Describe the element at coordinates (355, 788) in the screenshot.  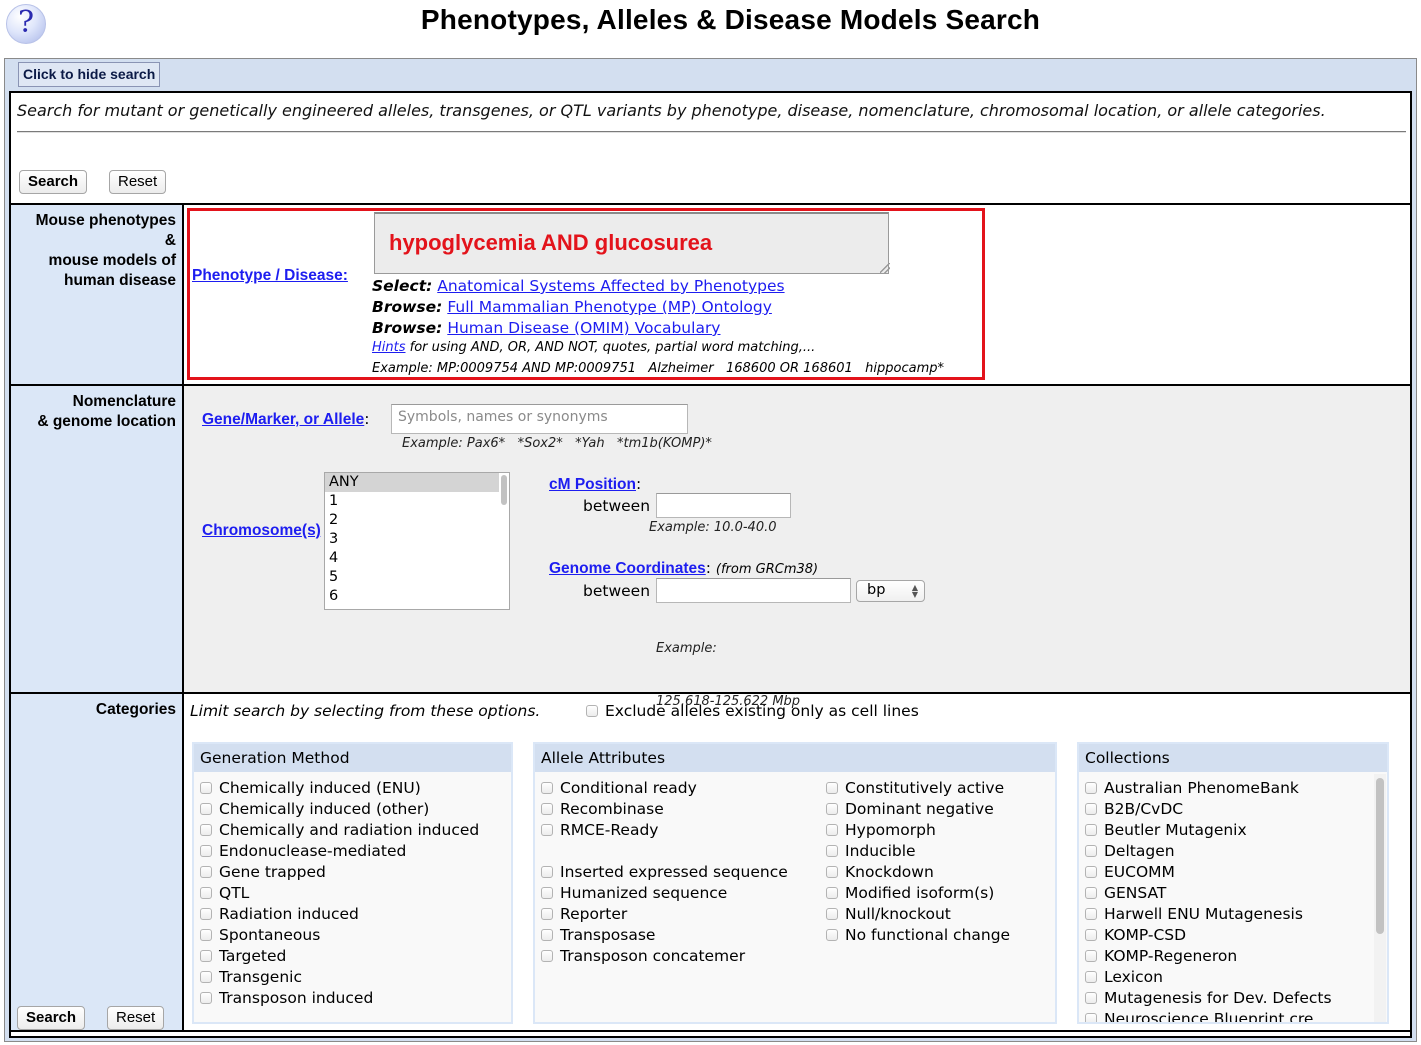
I see `generation-method-option: Chemically induced (ENU)` at that location.